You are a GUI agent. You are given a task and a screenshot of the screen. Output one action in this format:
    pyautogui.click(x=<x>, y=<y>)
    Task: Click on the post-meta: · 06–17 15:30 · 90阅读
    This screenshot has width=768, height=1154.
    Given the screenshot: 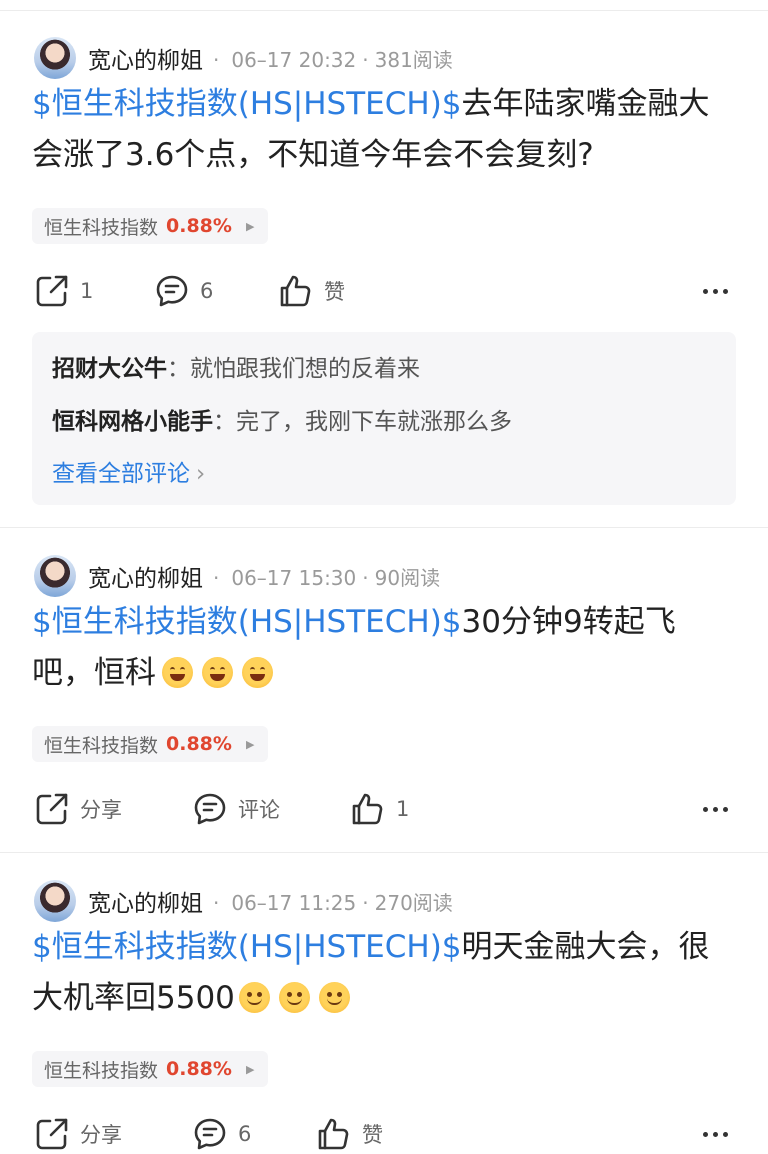 What is the action you would take?
    pyautogui.click(x=327, y=577)
    